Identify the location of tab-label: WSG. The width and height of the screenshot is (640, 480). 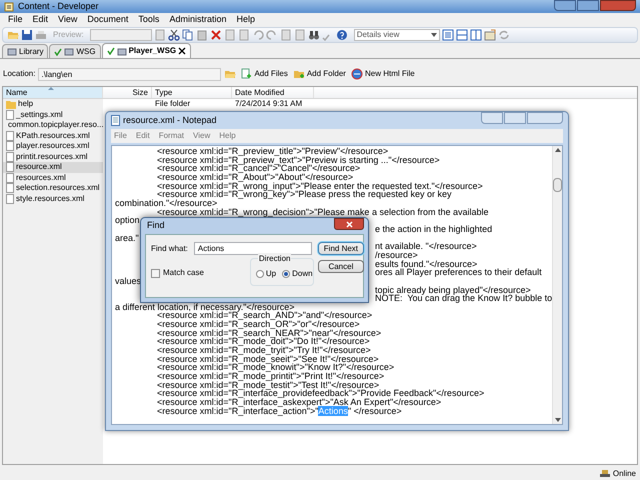
(86, 52).